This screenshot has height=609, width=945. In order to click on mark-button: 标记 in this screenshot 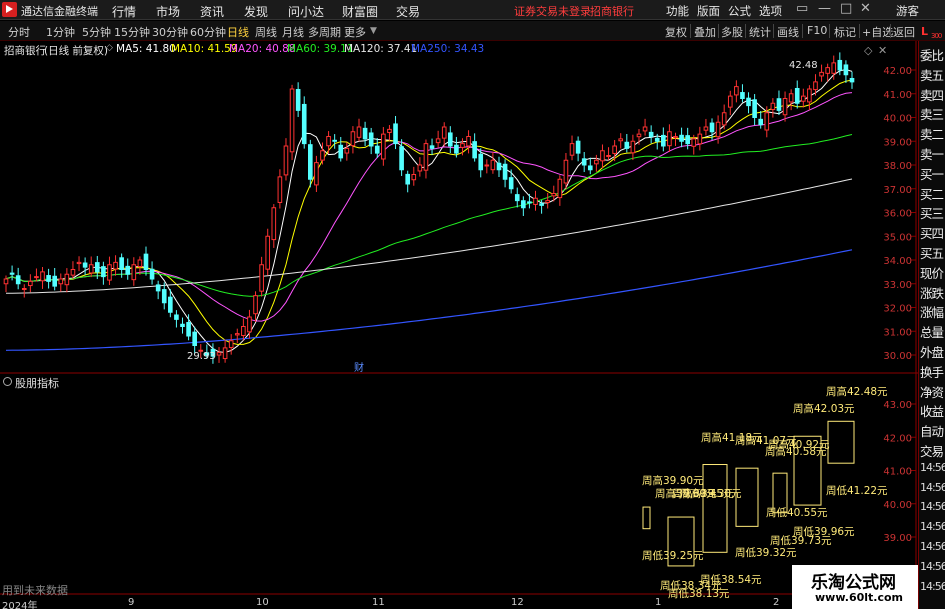, I will do `click(845, 32)`.